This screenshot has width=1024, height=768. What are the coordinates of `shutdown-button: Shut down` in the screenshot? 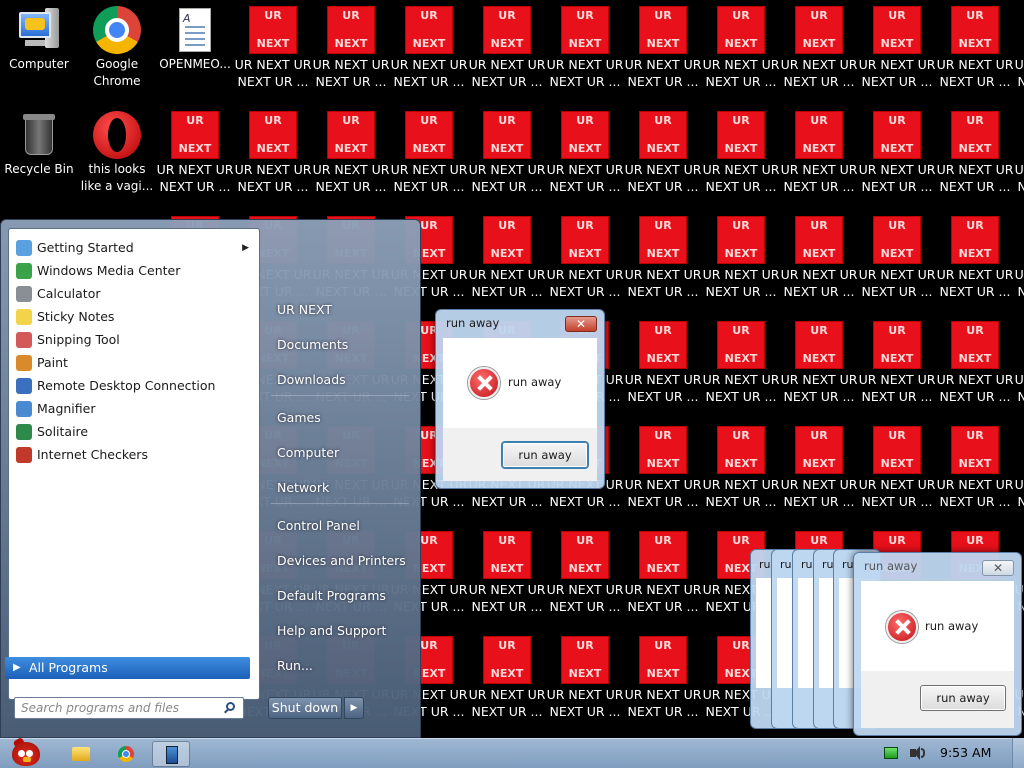 It's located at (305, 708).